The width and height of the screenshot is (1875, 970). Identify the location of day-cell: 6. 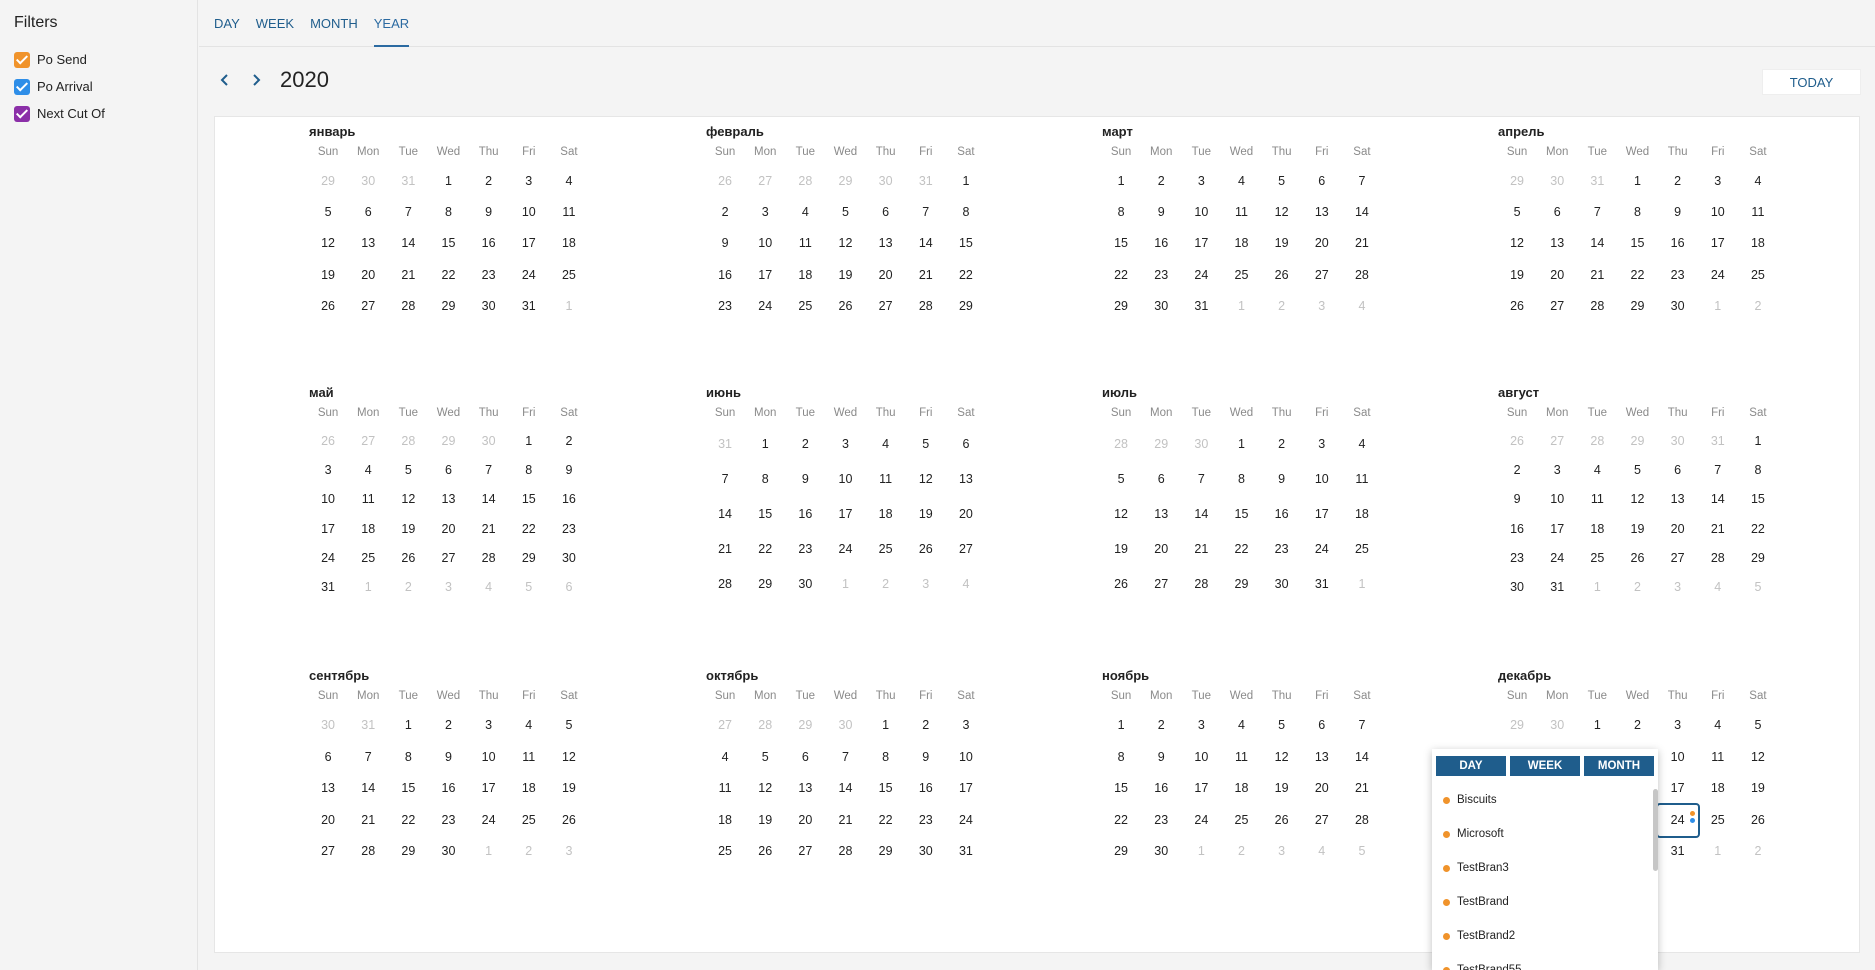
(886, 212).